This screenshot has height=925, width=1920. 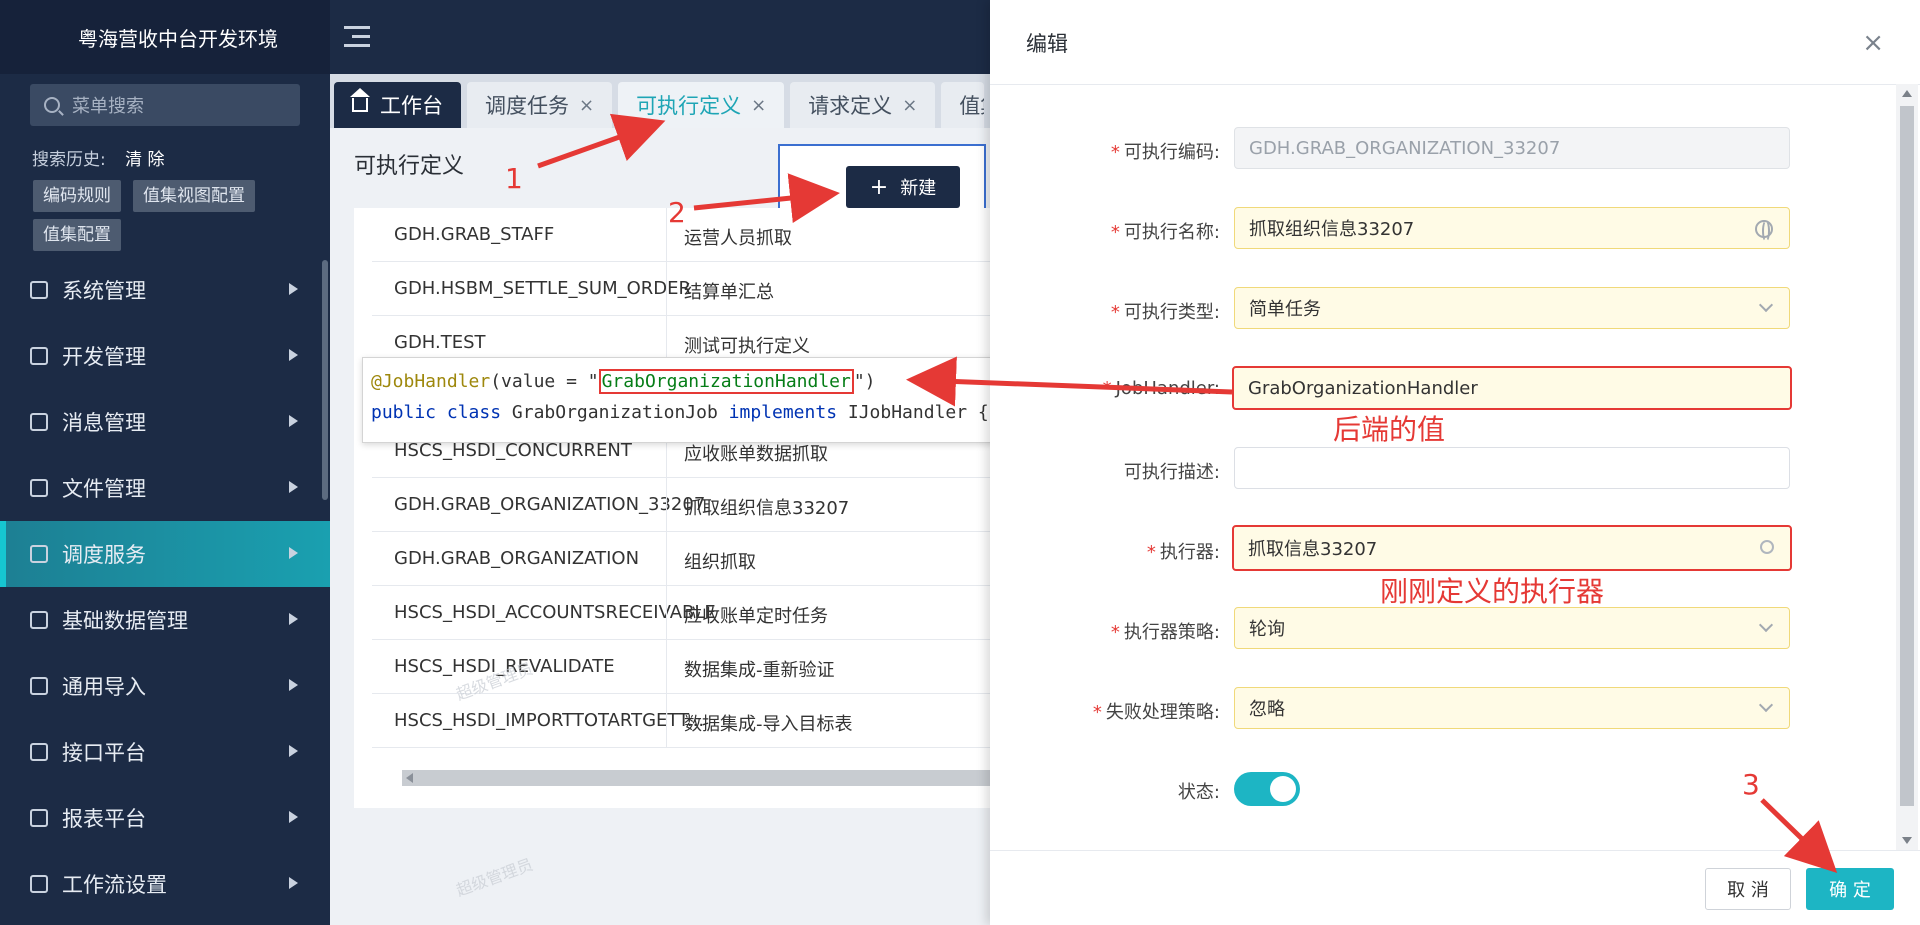 I want to click on home-icon, so click(x=360, y=100).